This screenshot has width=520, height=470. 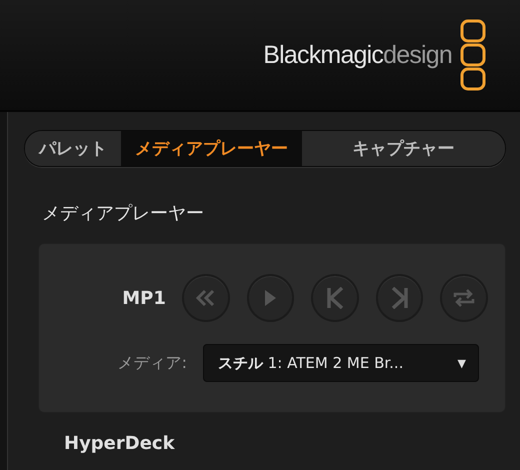 What do you see at coordinates (341, 363) in the screenshot?
I see `media-dropdown: スチル 1: ATEM 2 ME Br... ▼` at bounding box center [341, 363].